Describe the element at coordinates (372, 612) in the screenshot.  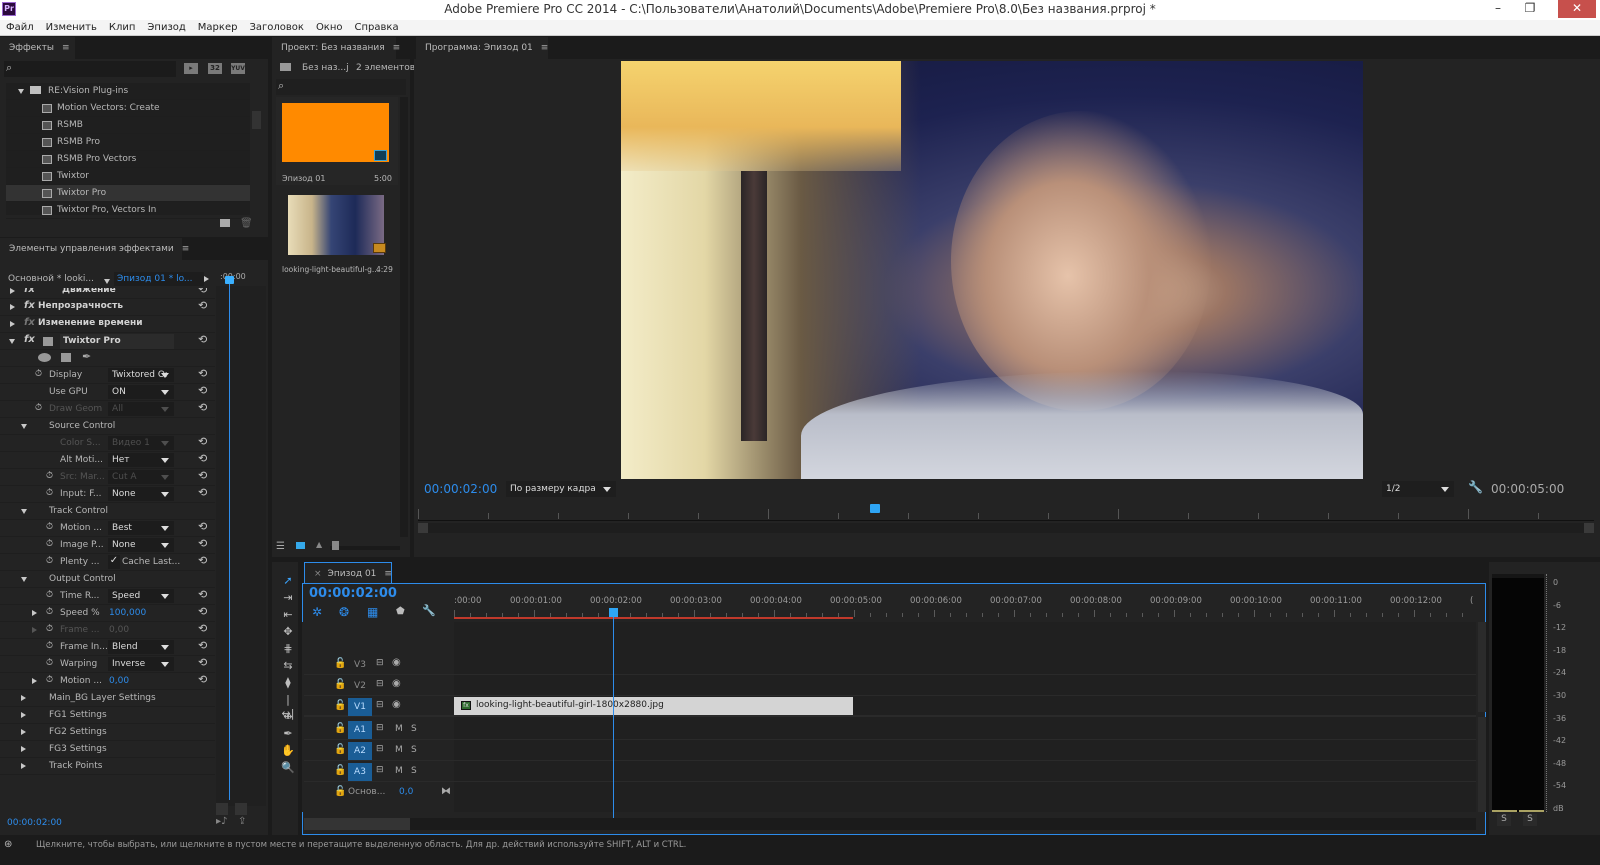
I see `add-marker-icon: ▦` at that location.